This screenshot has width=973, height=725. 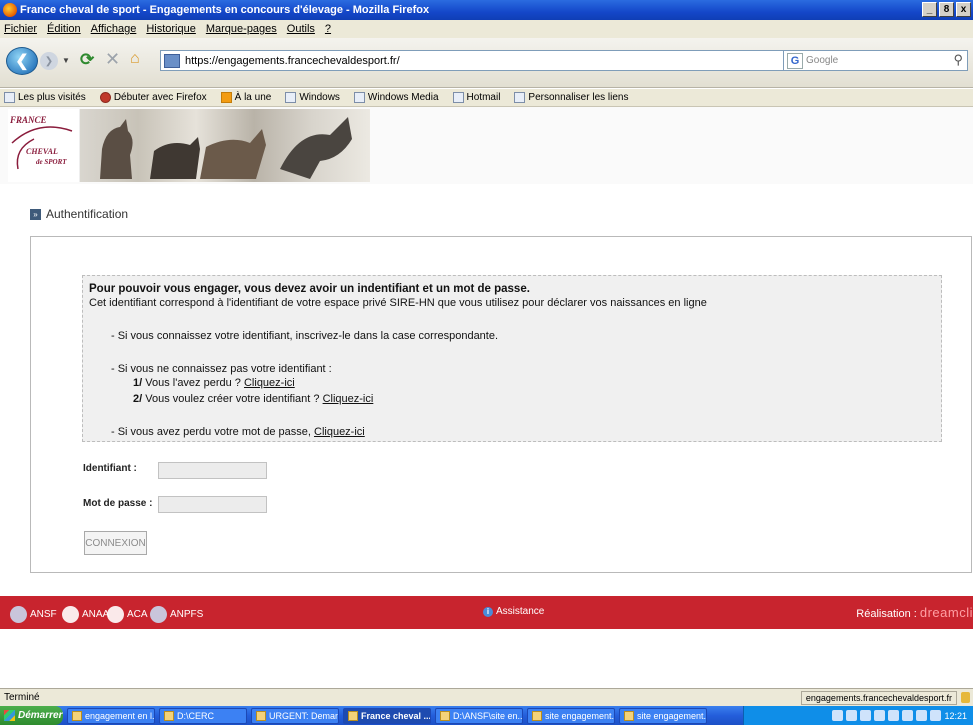 What do you see at coordinates (51, 162) in the screenshot?
I see `logo-text: de SPORT` at bounding box center [51, 162].